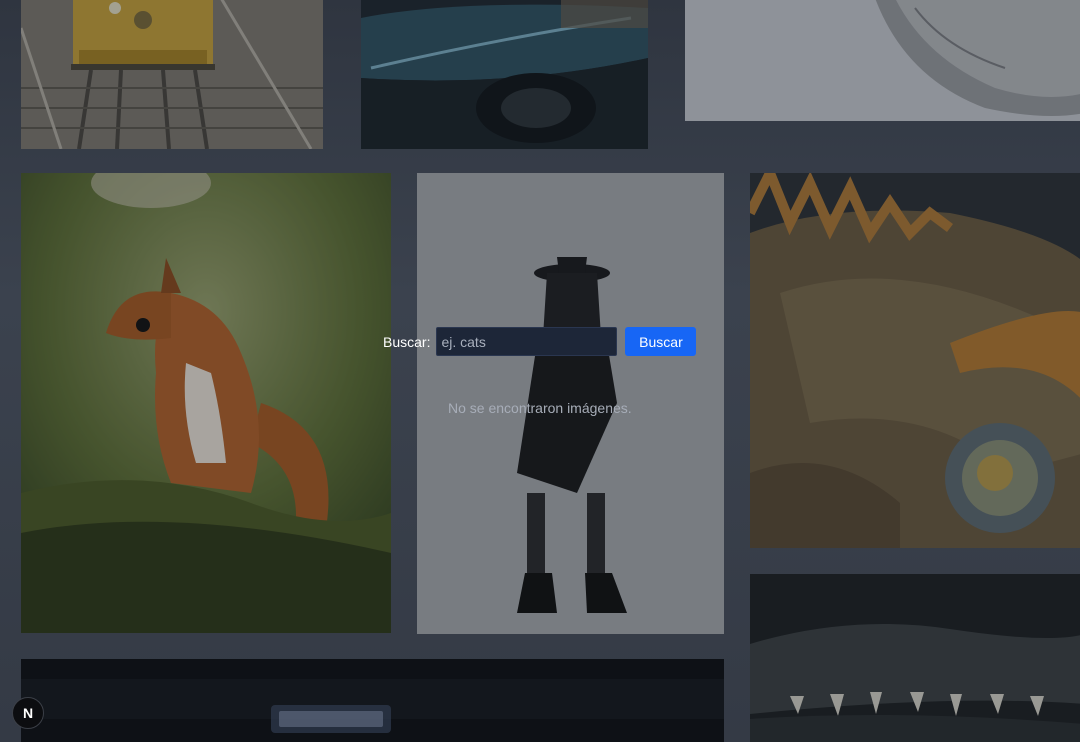  I want to click on n-logo-icon: N, so click(28, 713).